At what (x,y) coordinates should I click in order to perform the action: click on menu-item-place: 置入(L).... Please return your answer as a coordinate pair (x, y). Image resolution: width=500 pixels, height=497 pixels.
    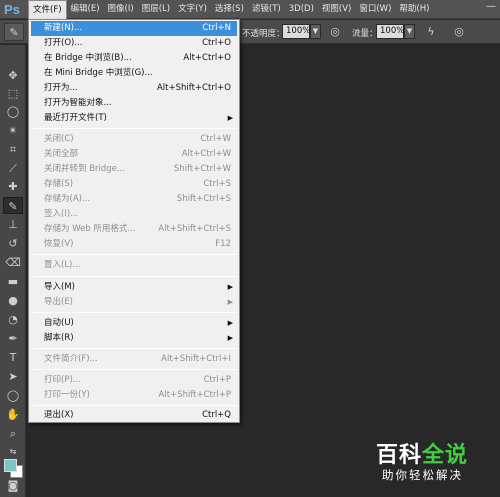
    Looking at the image, I should click on (134, 265).